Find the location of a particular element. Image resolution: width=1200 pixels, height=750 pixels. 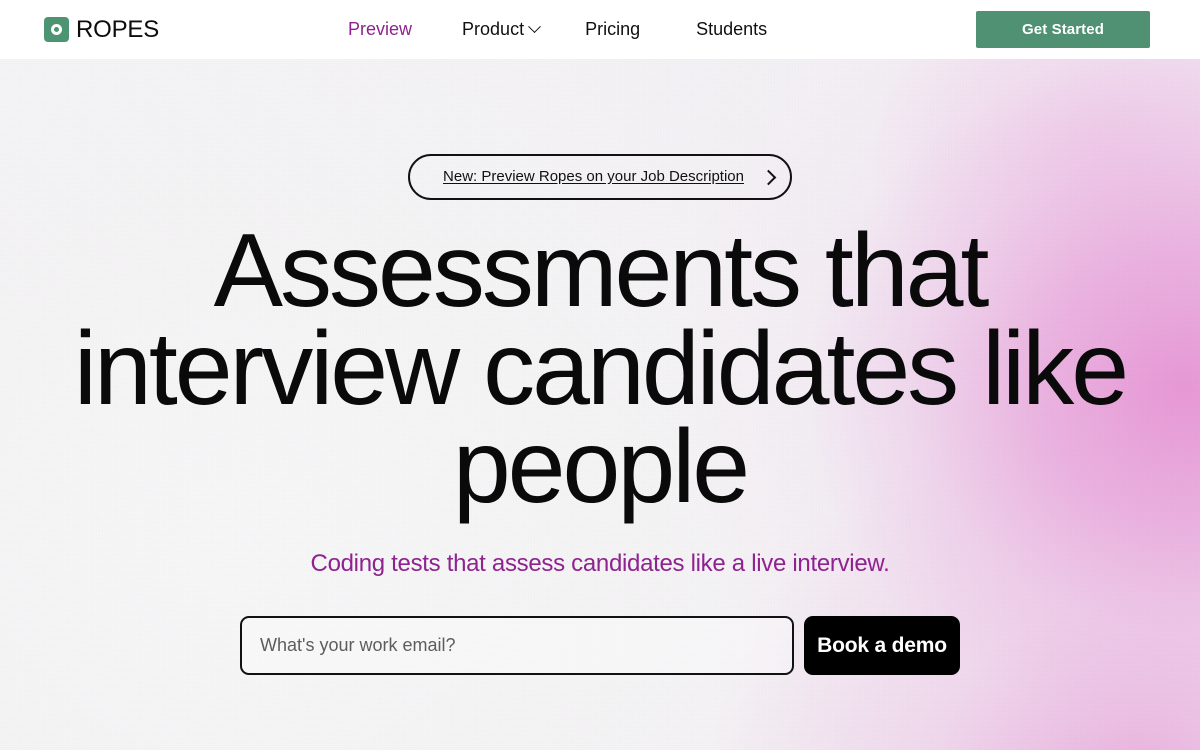

nav-item-product: Product is located at coordinates (501, 29).